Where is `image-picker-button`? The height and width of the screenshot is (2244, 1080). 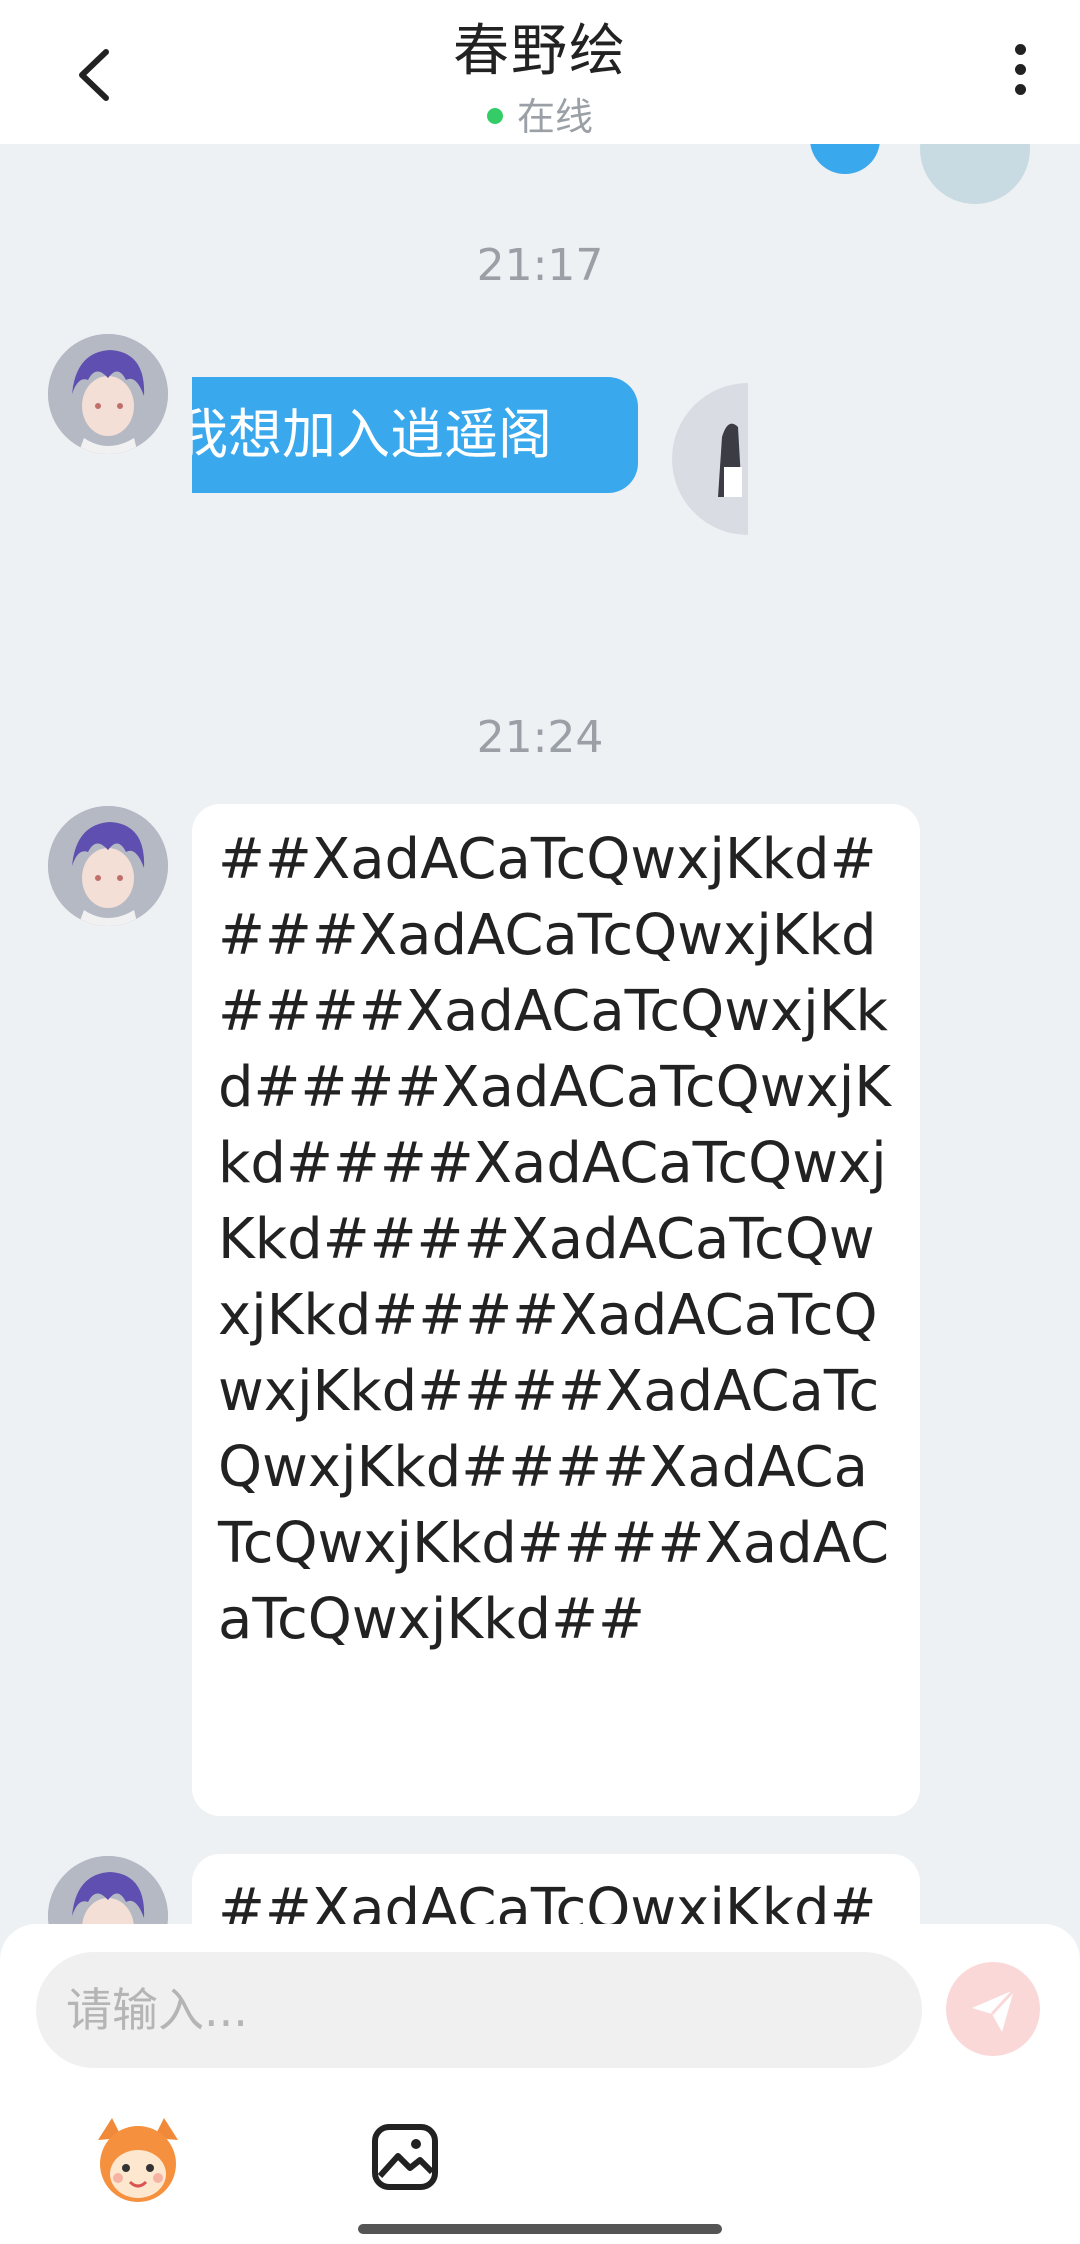
image-picker-button is located at coordinates (405, 2157).